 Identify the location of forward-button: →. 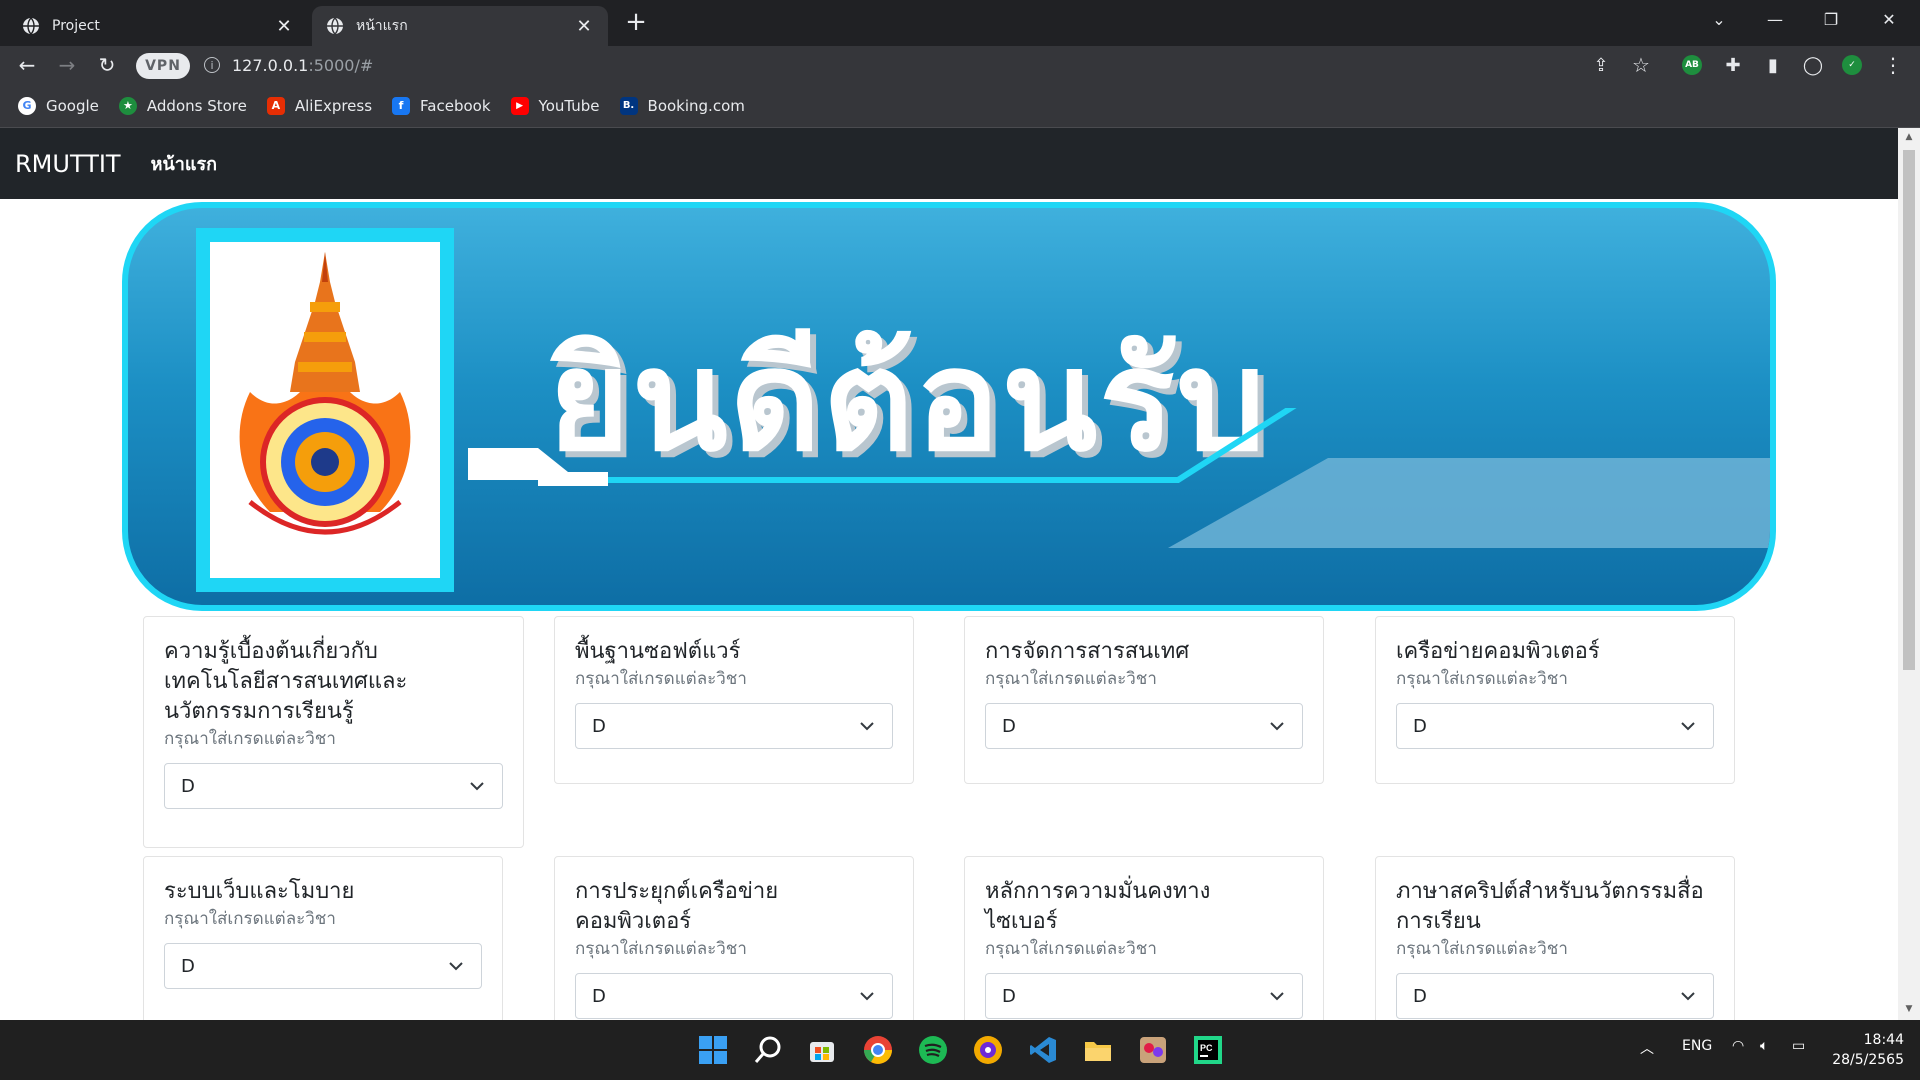
(67, 65).